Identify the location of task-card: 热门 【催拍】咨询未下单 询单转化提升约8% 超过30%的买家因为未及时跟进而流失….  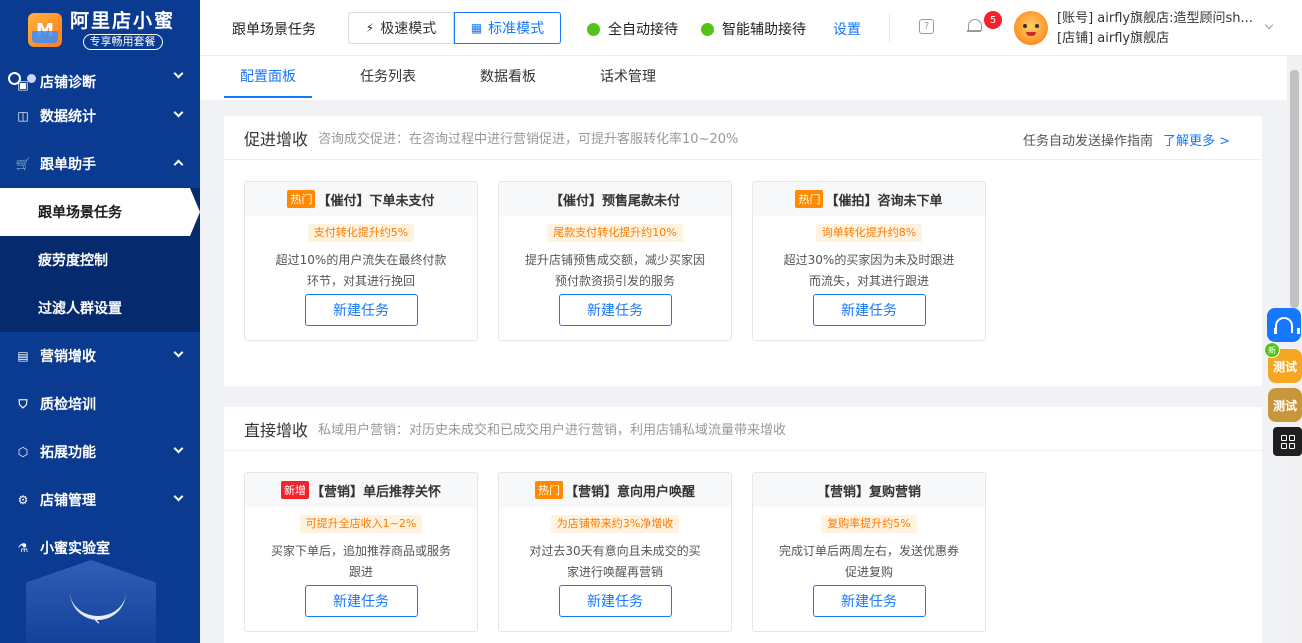
(869, 261).